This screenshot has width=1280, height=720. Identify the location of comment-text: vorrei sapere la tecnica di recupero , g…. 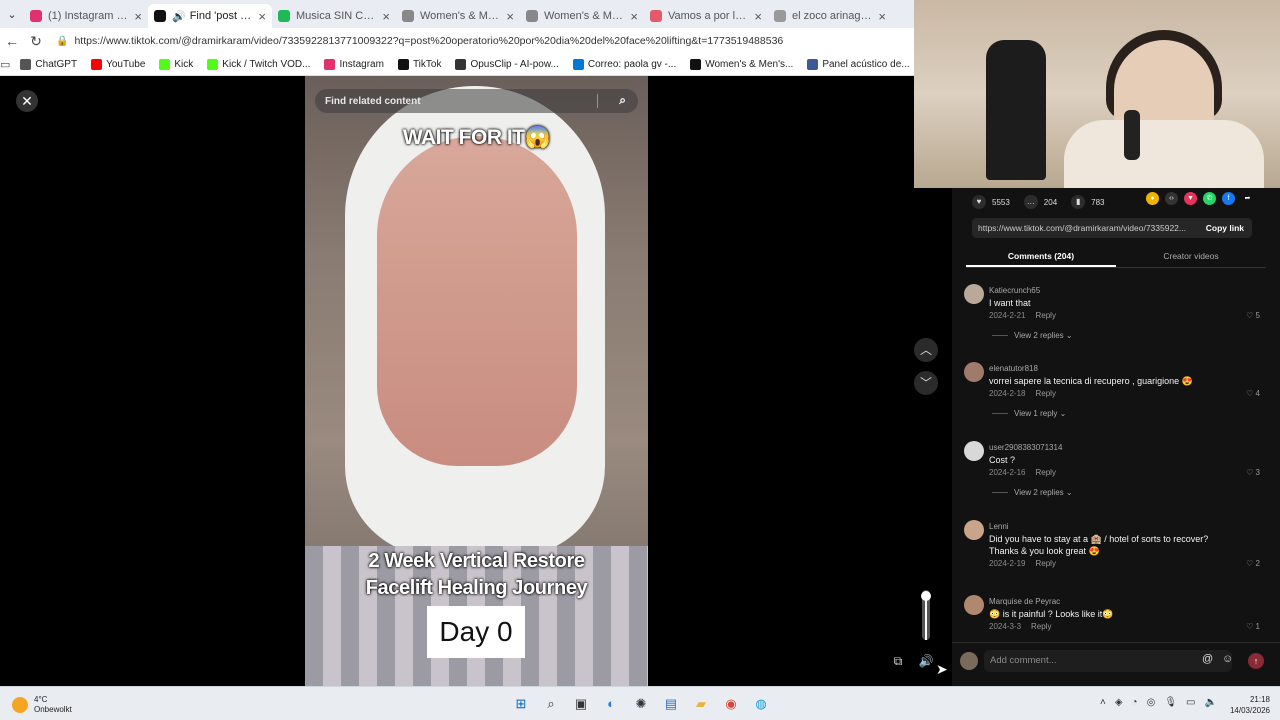
(1091, 381).